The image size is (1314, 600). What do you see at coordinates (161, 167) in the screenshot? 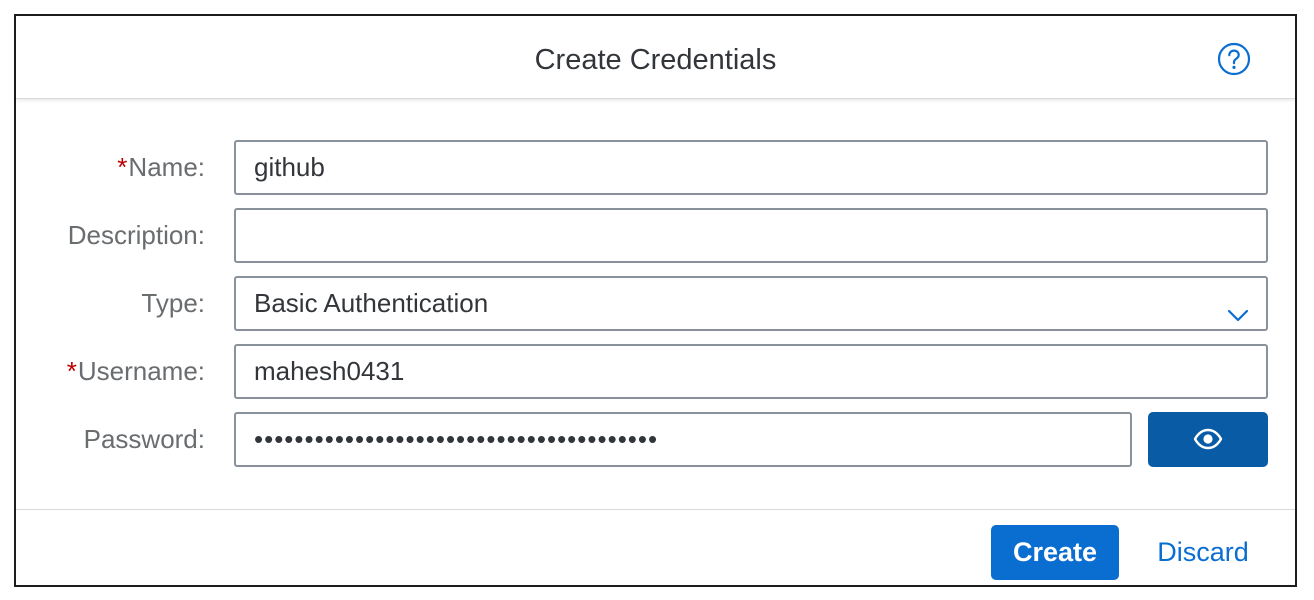
I see `name-label: *Name:` at bounding box center [161, 167].